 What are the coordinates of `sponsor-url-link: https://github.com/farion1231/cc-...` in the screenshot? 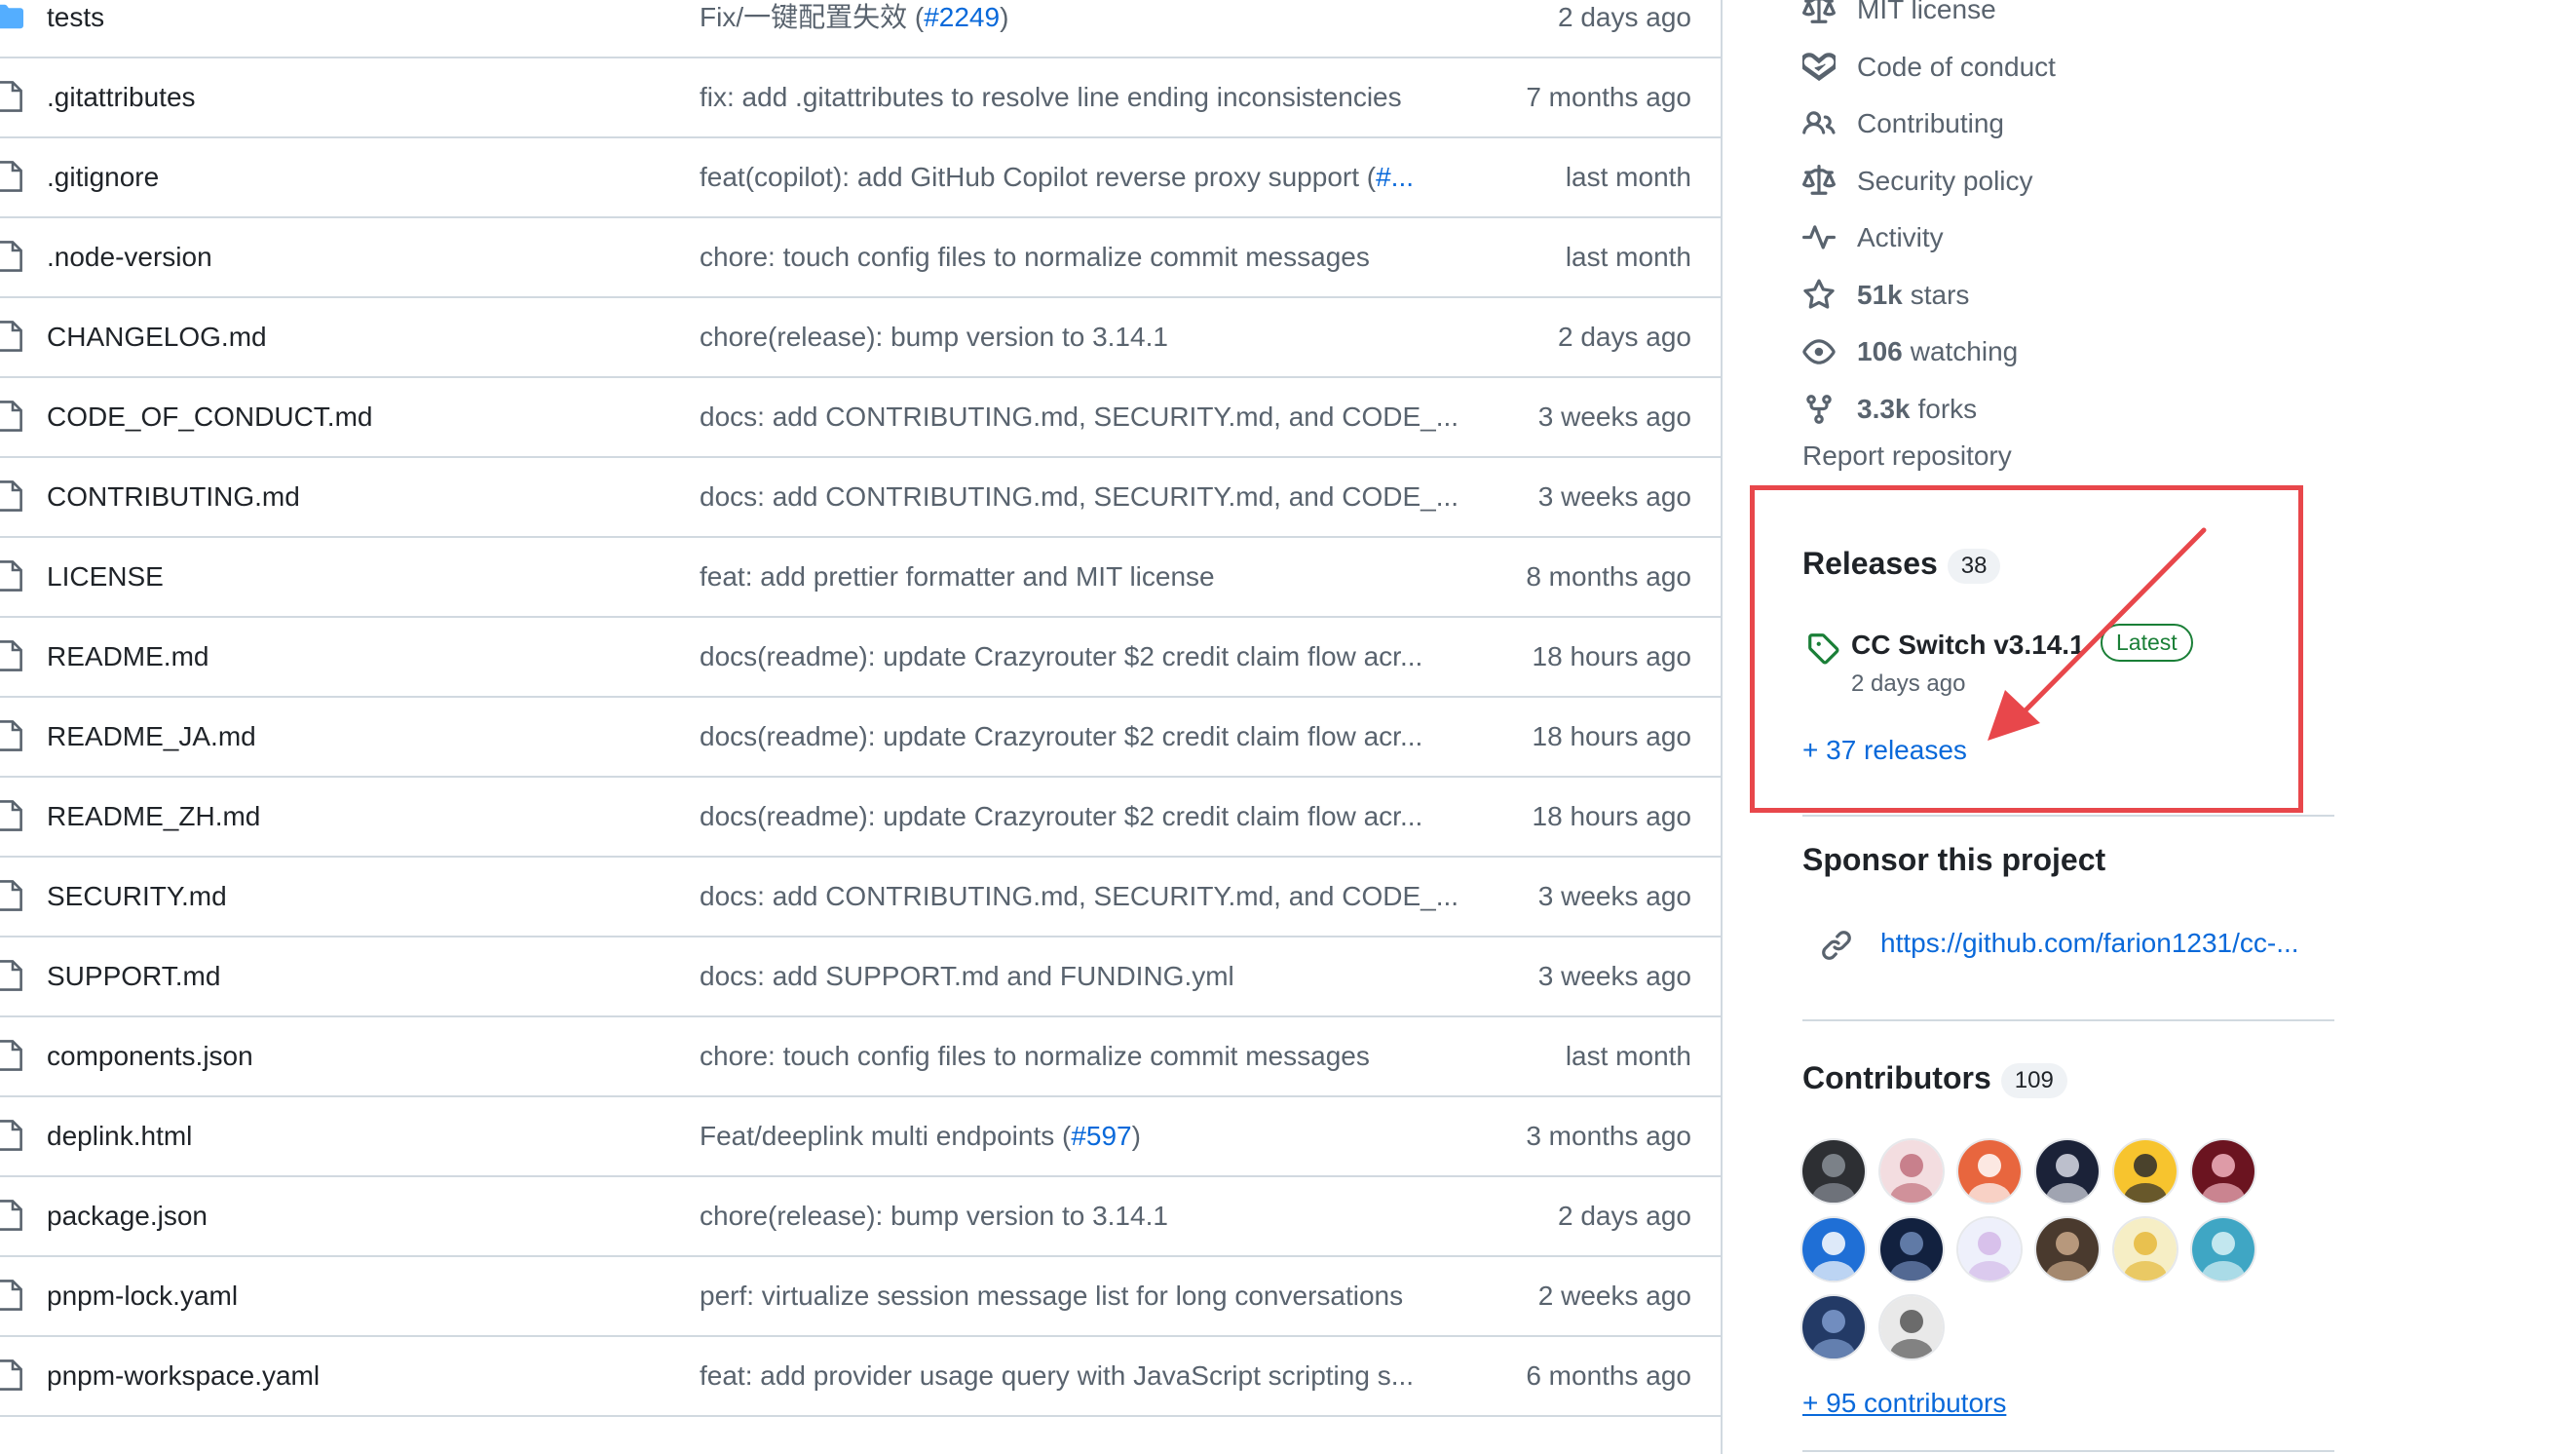 It's located at (2089, 943).